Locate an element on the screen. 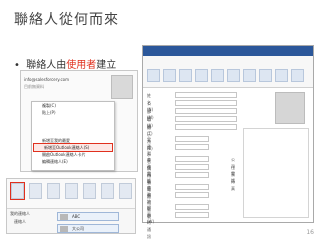 The height and width of the screenshot is (240, 320). address-book-button is located at coordinates (249, 75).